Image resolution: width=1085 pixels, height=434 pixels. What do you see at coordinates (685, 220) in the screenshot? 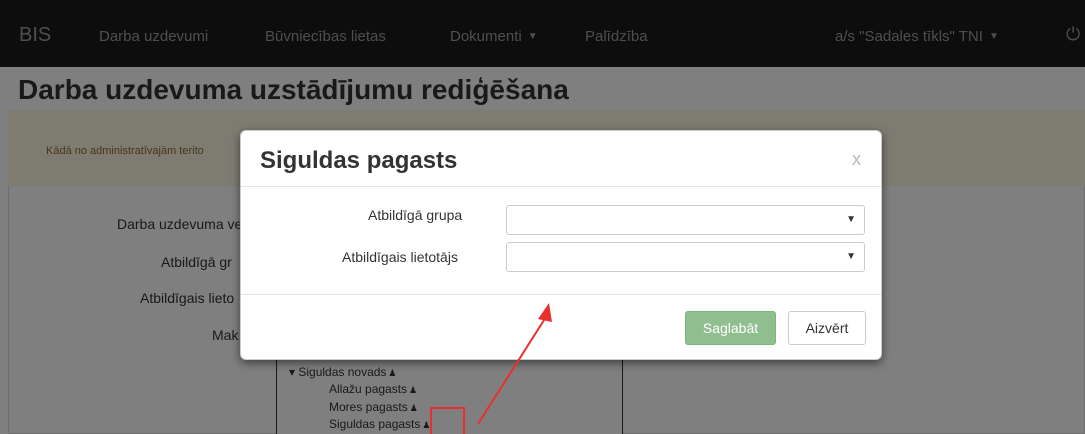
I see `atbildiga-grupa-select: ▼` at bounding box center [685, 220].